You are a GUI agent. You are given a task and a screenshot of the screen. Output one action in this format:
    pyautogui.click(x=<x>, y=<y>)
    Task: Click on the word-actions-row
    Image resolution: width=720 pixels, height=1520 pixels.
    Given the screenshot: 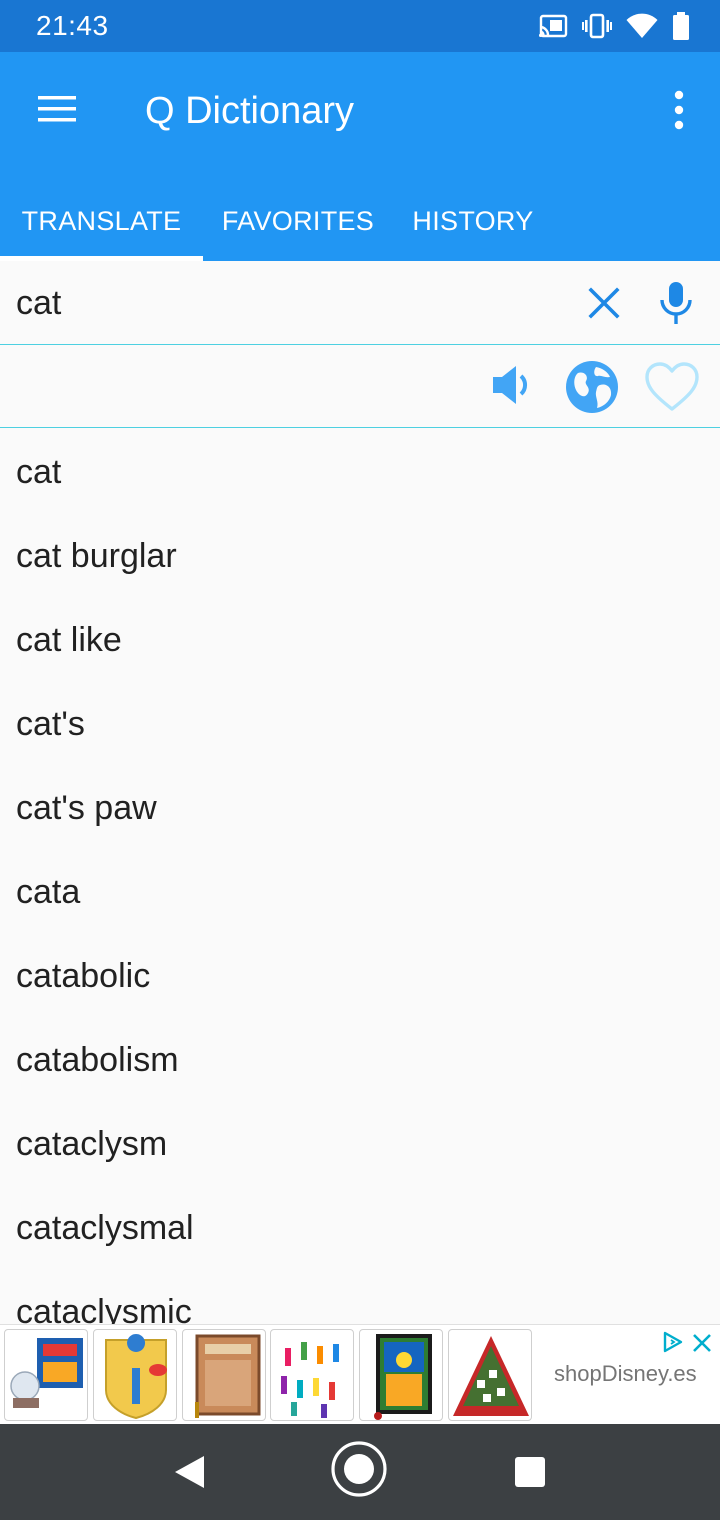 What is the action you would take?
    pyautogui.click(x=360, y=386)
    